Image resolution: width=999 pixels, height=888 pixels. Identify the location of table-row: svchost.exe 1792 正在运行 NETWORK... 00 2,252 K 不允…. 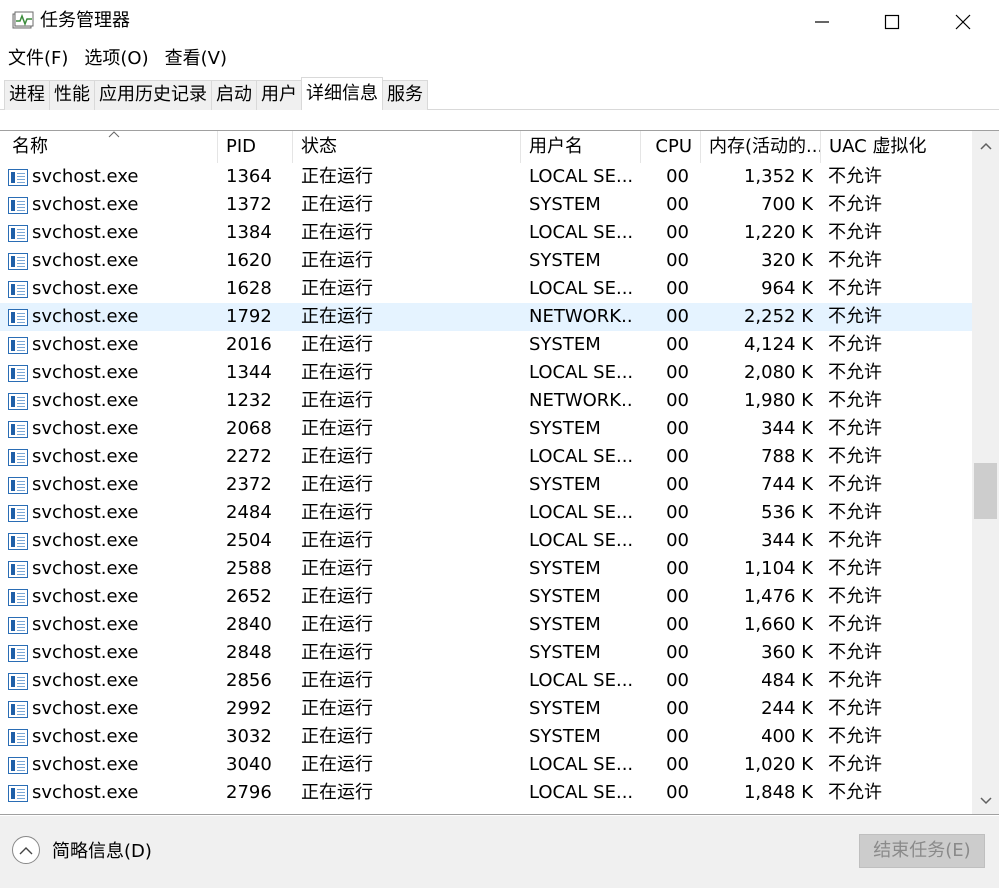
(486, 317).